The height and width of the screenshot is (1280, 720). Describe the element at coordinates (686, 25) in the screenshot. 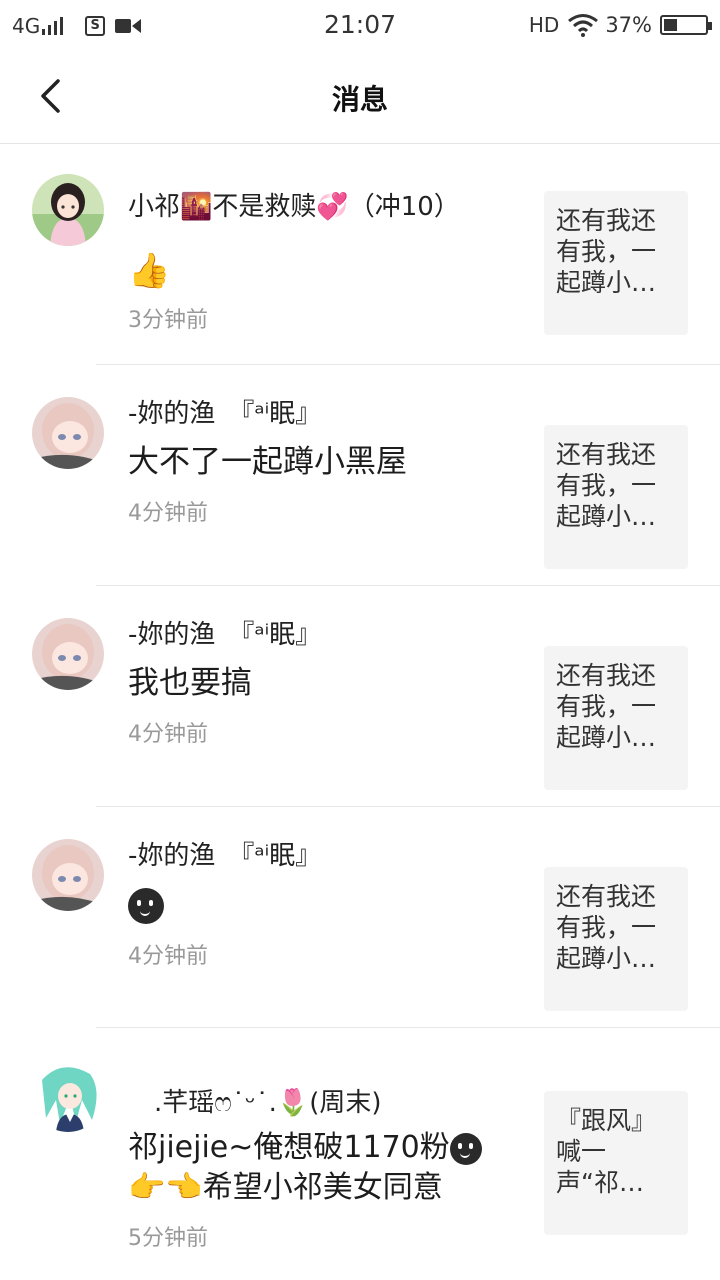

I see `battery-icon` at that location.